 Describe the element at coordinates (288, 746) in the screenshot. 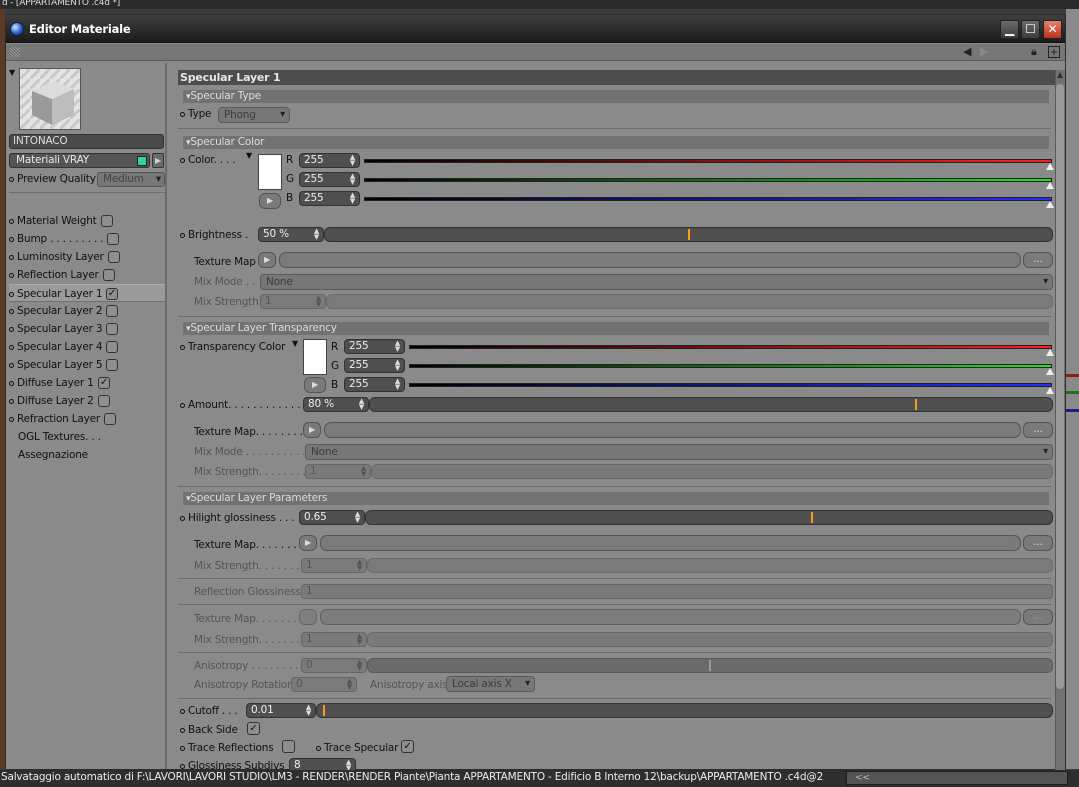

I see `trace-reflections-checkbox` at that location.